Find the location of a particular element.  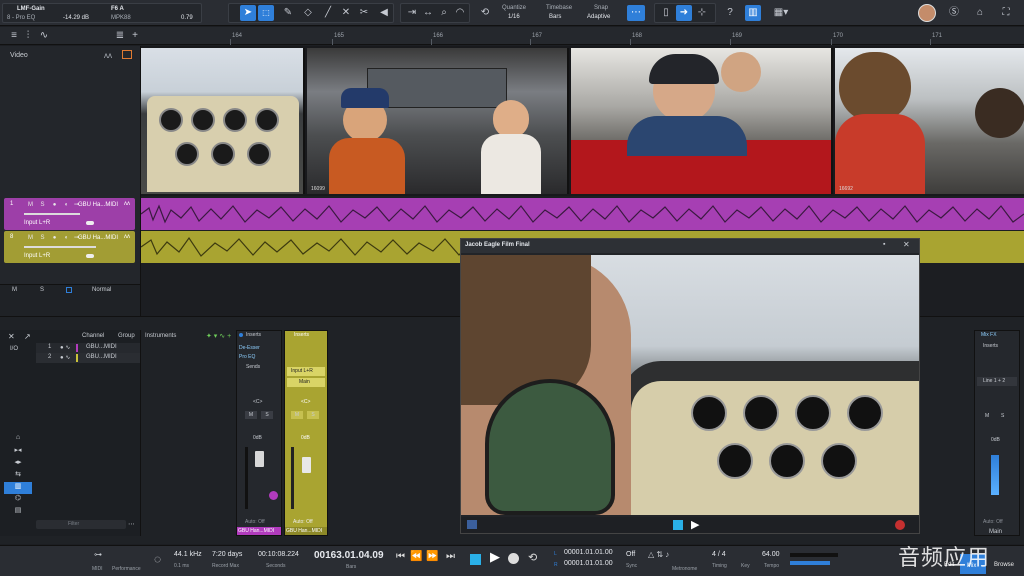

sync-value: Off is located at coordinates (630, 554).